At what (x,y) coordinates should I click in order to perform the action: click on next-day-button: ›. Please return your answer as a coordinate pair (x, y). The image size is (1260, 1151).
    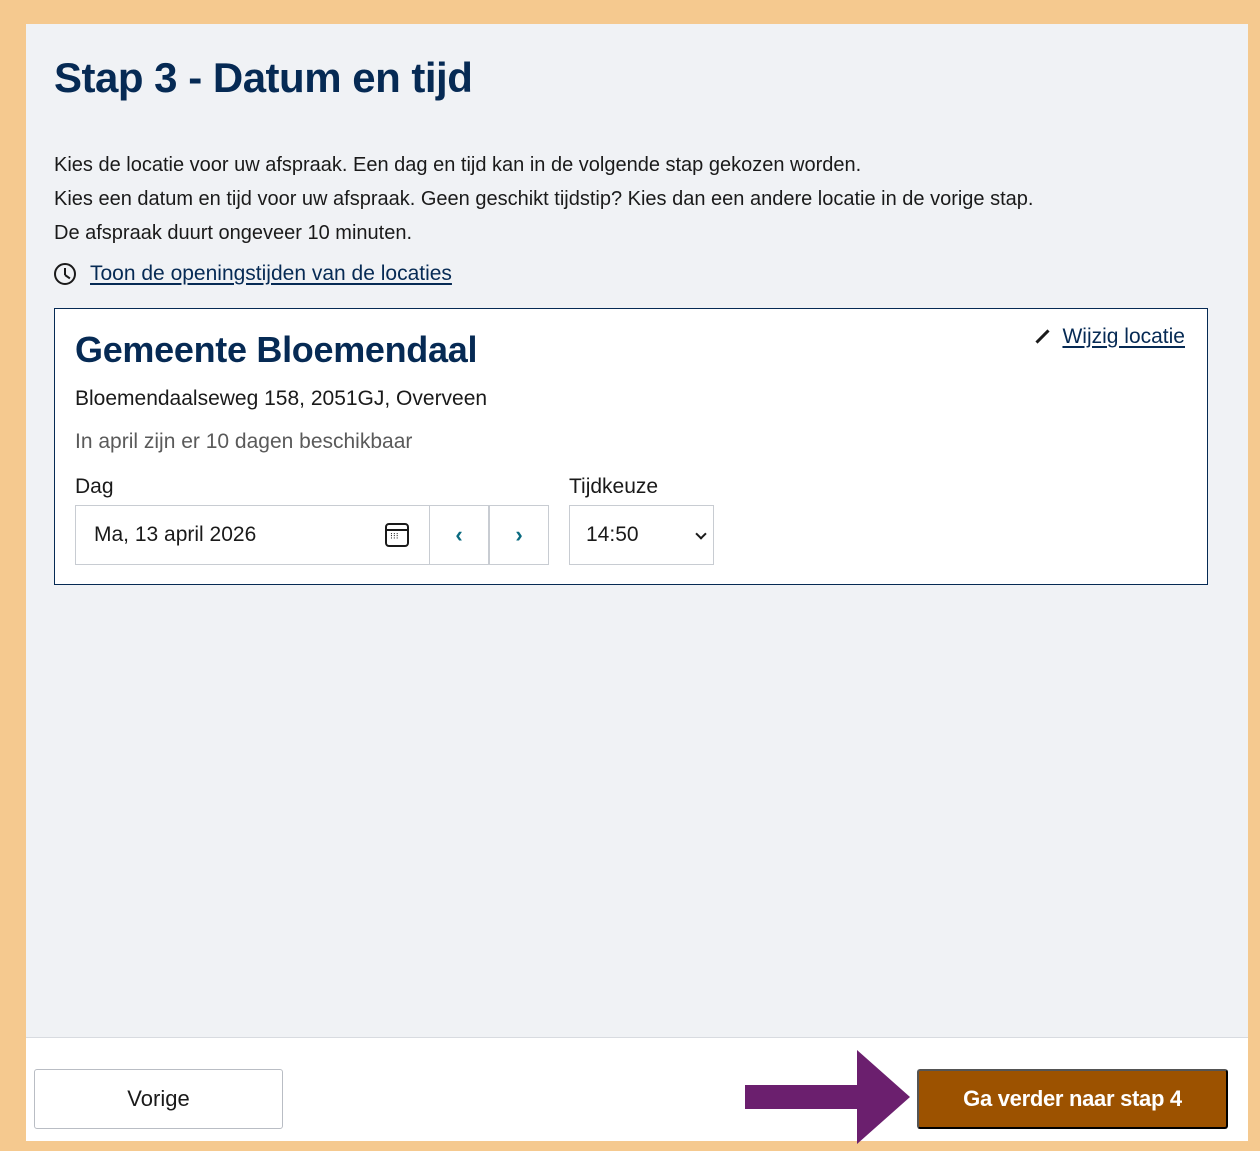
    Looking at the image, I should click on (519, 535).